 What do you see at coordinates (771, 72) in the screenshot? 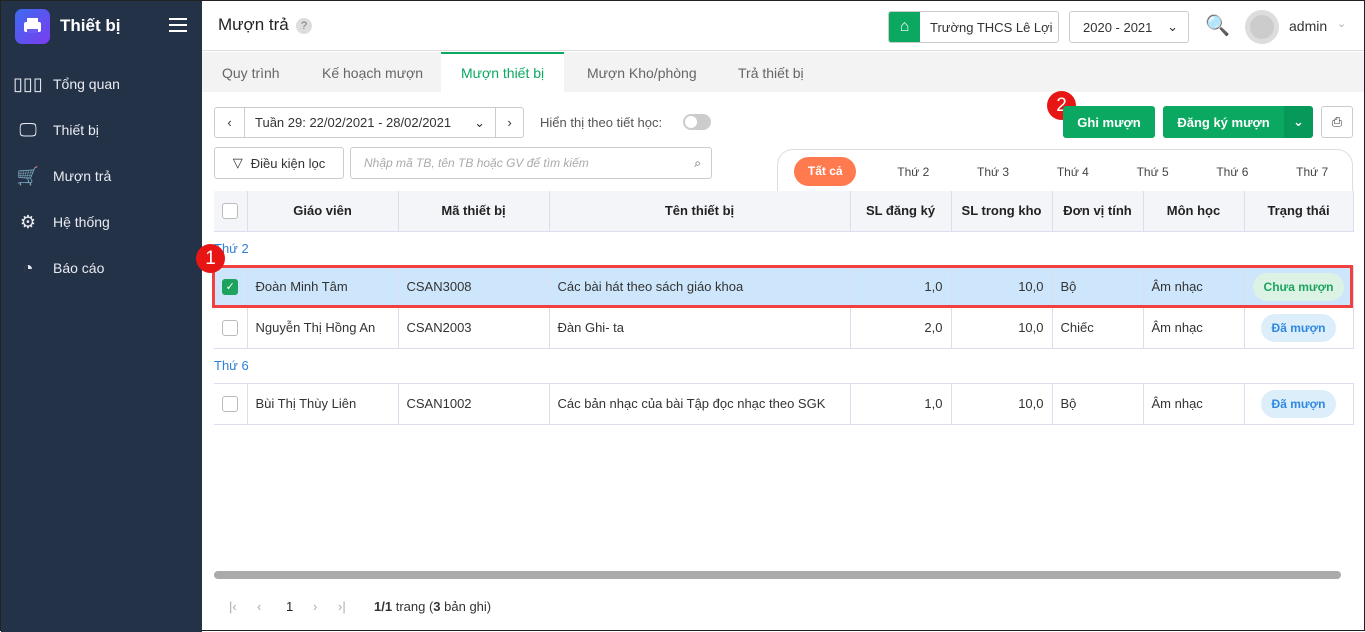
I see `tab-tra-thiet-bi: Trả thiết bị` at bounding box center [771, 72].